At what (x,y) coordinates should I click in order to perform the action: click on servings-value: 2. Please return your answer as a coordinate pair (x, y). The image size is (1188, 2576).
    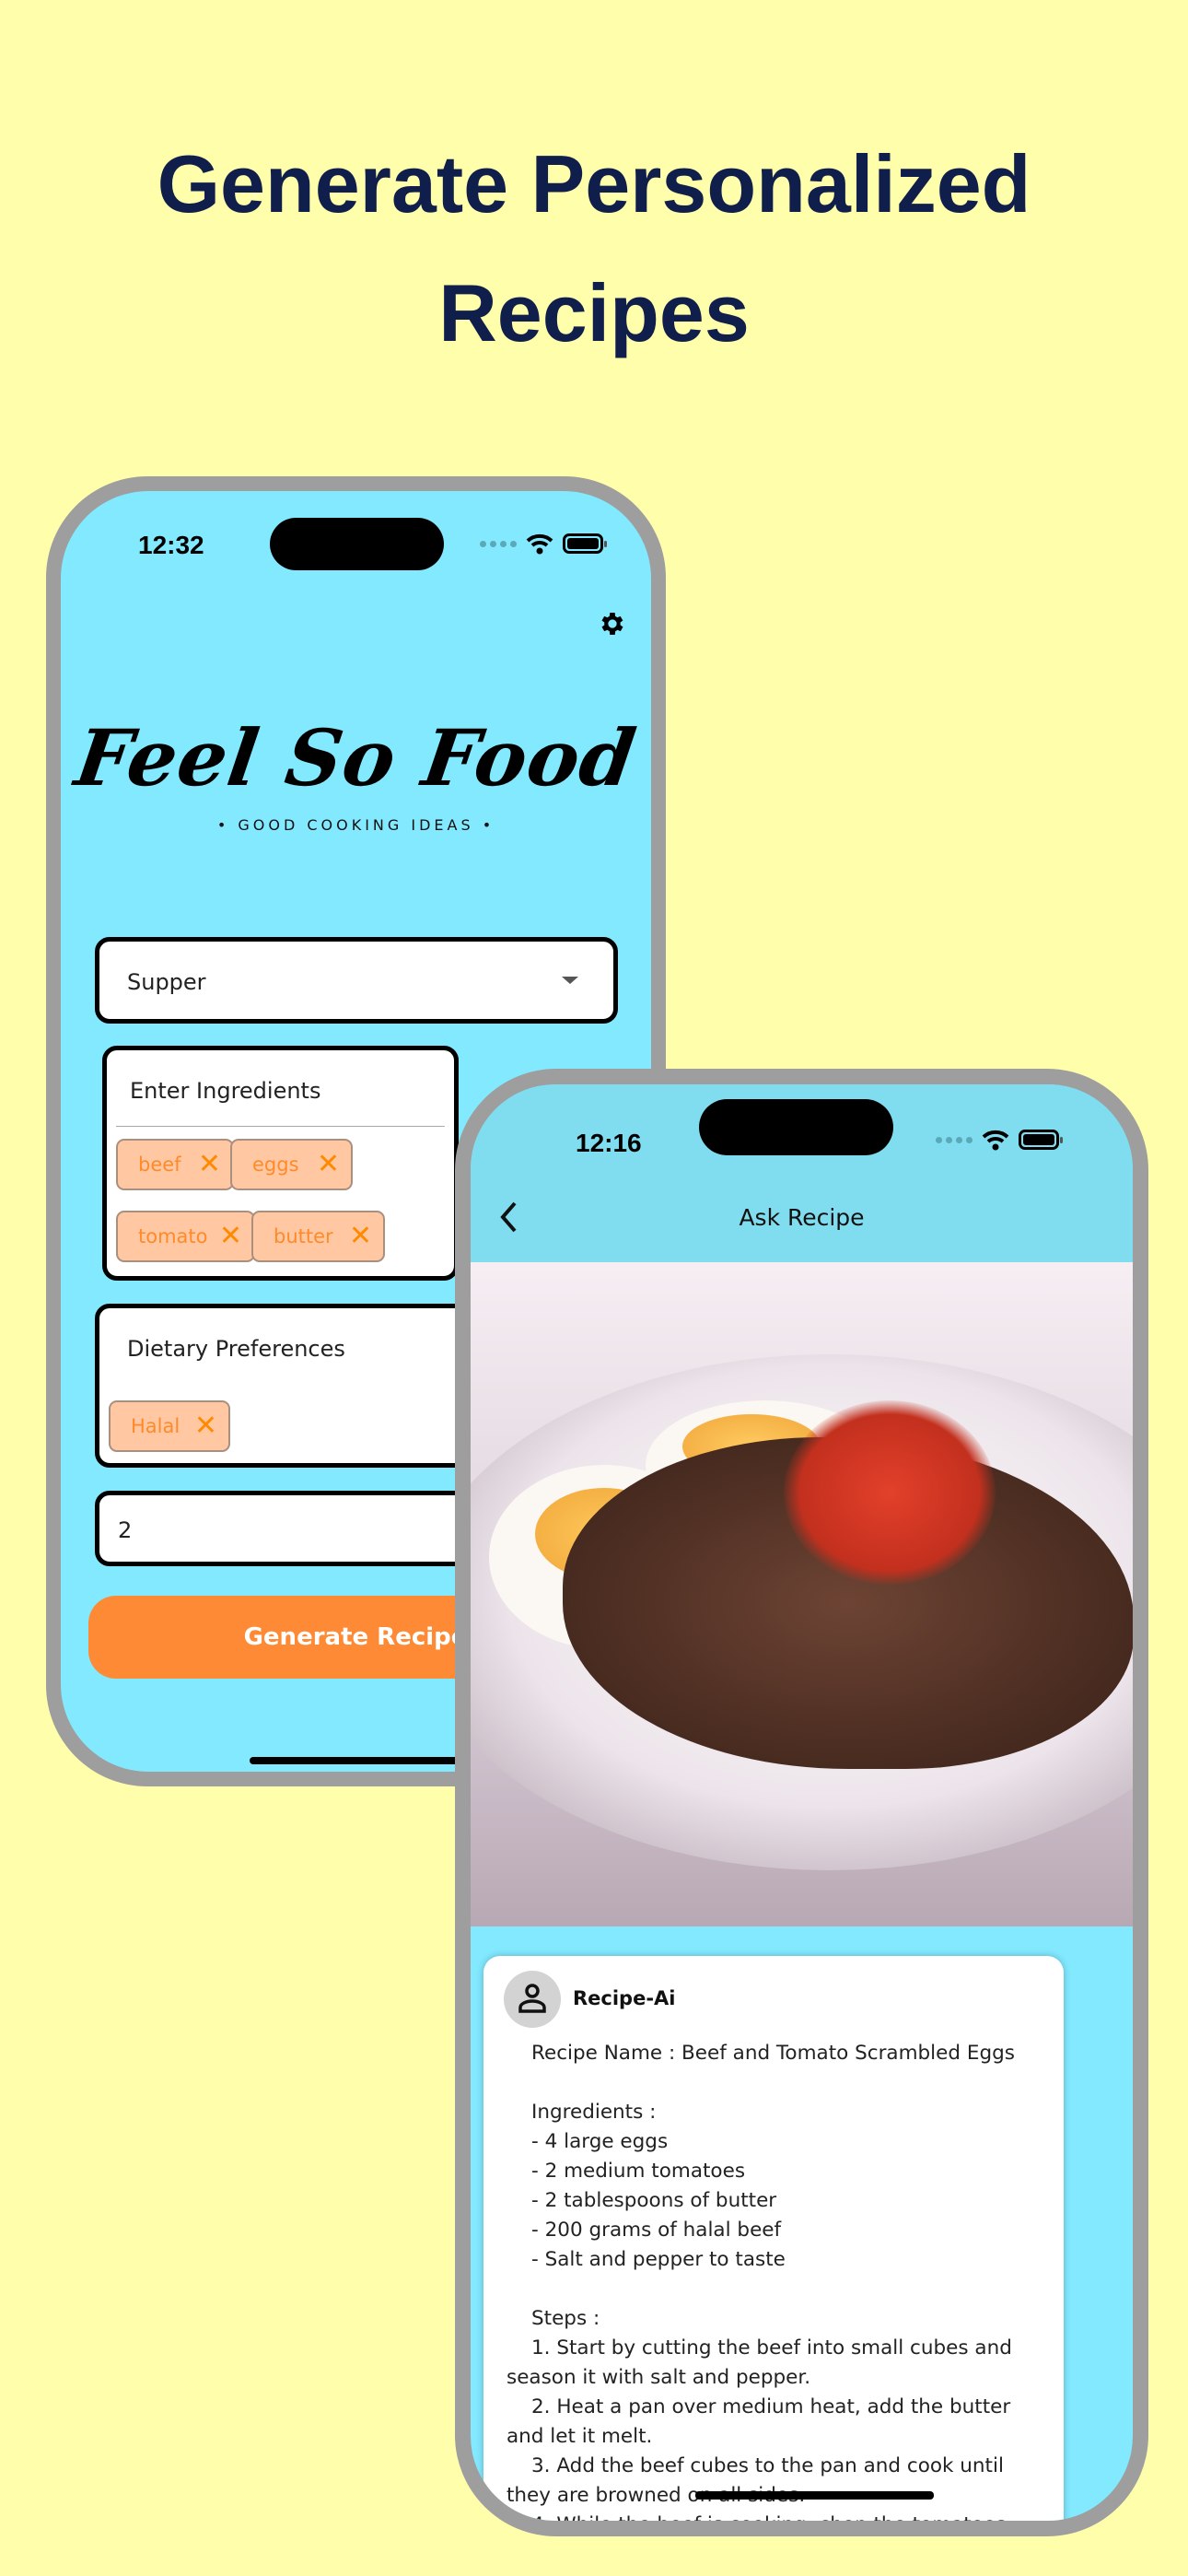
    Looking at the image, I should click on (125, 1530).